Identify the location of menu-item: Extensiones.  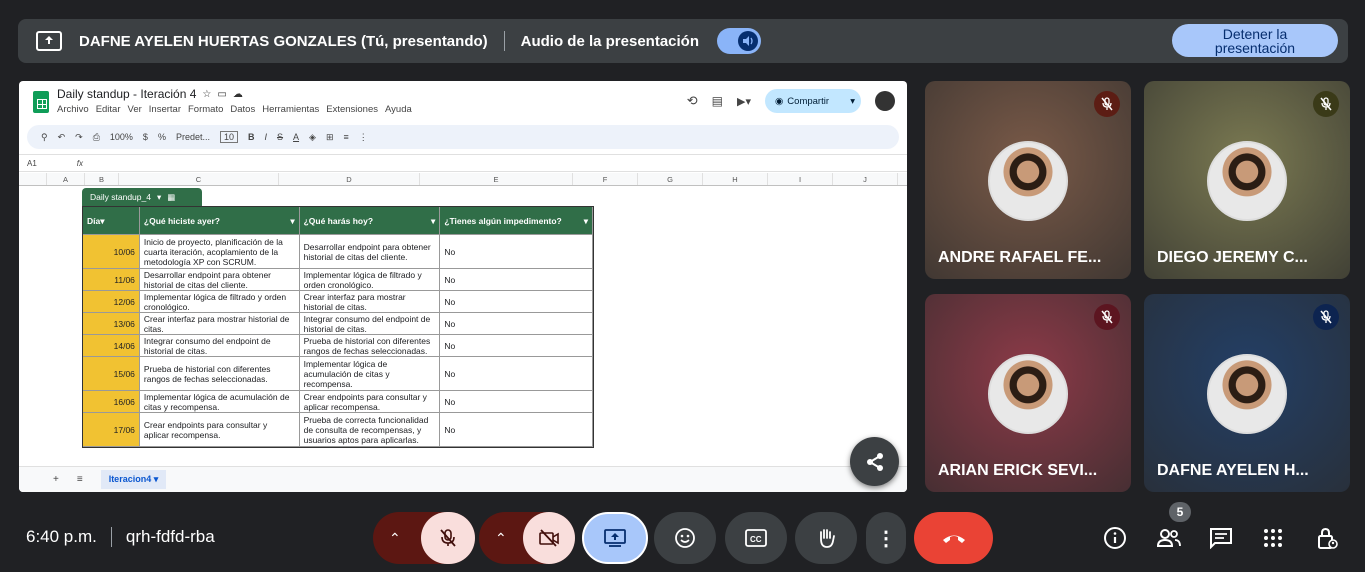
(352, 109).